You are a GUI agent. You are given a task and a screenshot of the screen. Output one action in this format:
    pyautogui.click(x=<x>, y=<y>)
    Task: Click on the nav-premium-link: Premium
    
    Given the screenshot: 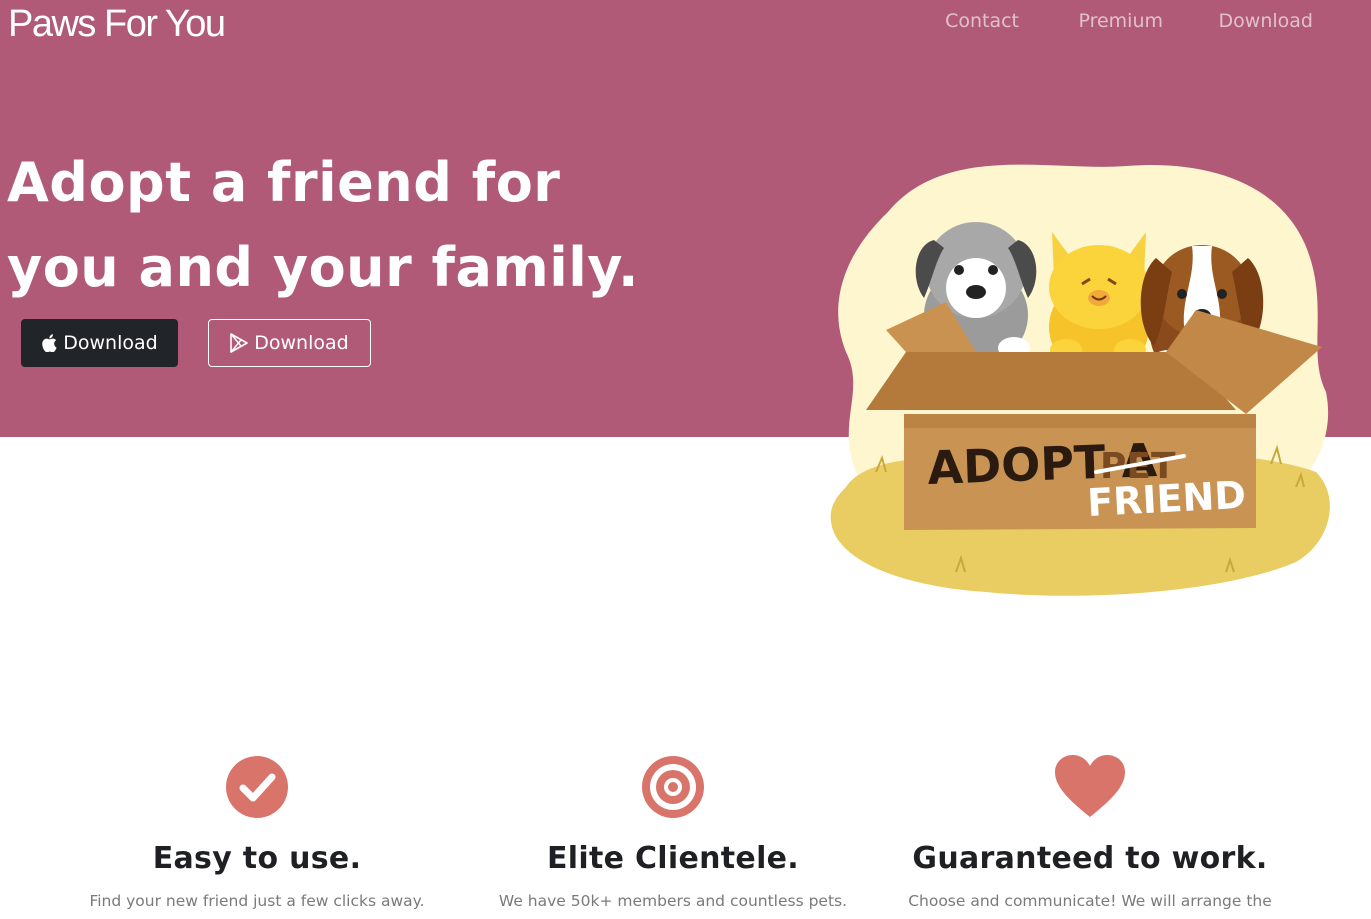 What is the action you would take?
    pyautogui.click(x=1120, y=21)
    